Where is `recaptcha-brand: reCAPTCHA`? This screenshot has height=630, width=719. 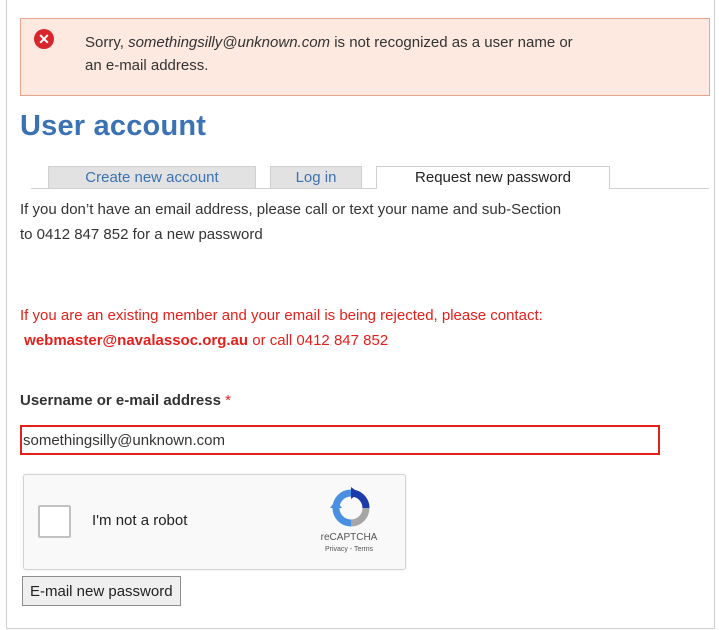 recaptcha-brand: reCAPTCHA is located at coordinates (349, 537).